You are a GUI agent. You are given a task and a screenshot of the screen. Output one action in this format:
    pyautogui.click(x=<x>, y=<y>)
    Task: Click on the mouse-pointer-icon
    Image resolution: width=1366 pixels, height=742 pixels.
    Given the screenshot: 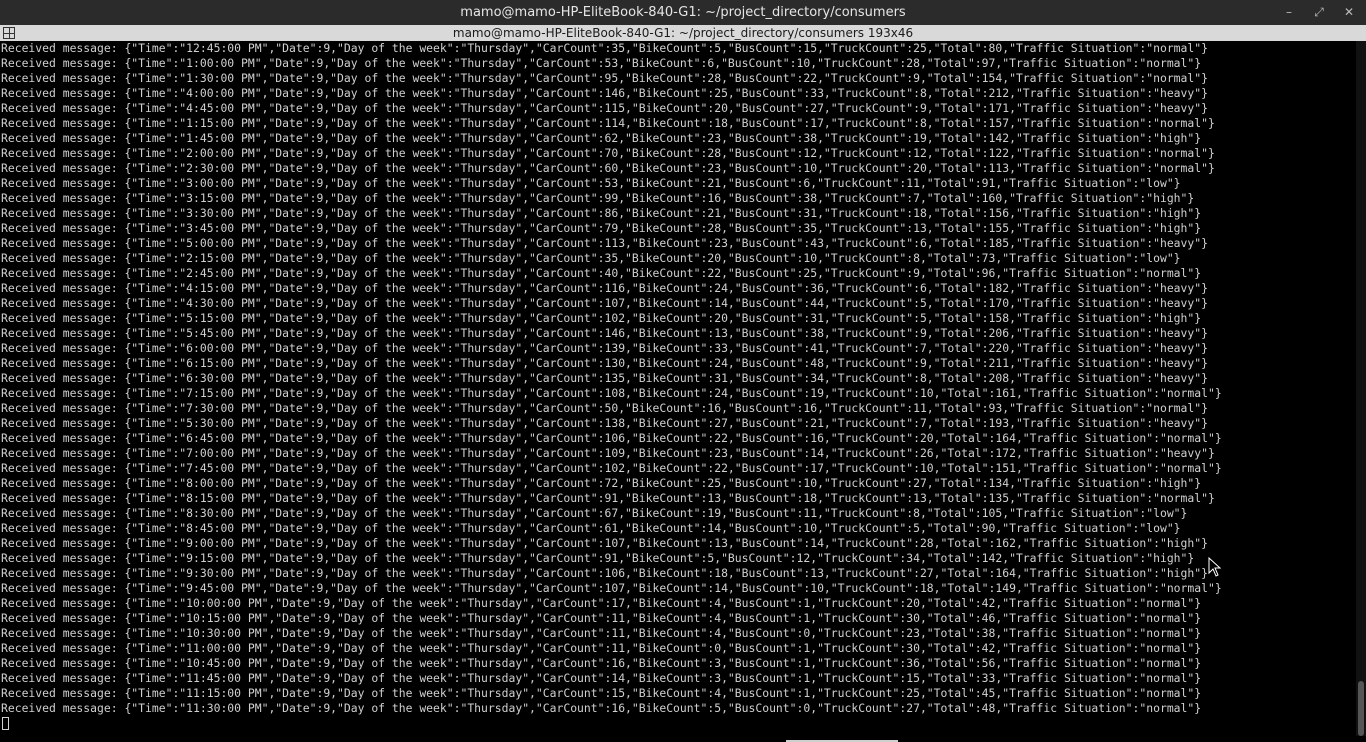 What is the action you would take?
    pyautogui.click(x=1215, y=567)
    